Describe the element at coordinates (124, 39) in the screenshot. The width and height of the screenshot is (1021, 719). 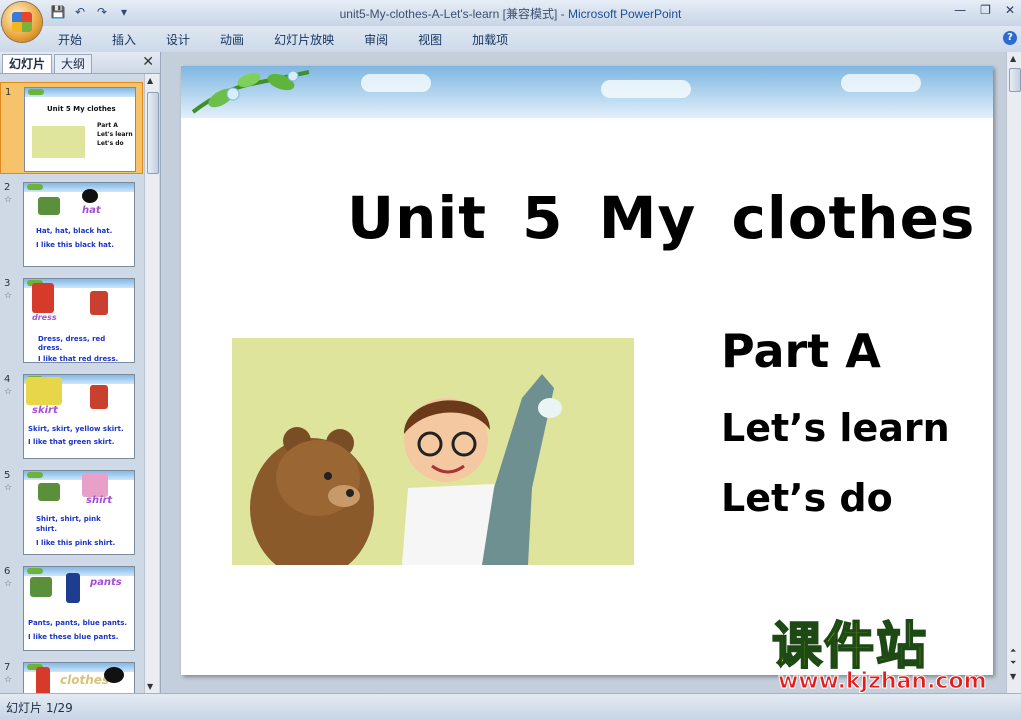
I see `tab-insert: 插入` at that location.